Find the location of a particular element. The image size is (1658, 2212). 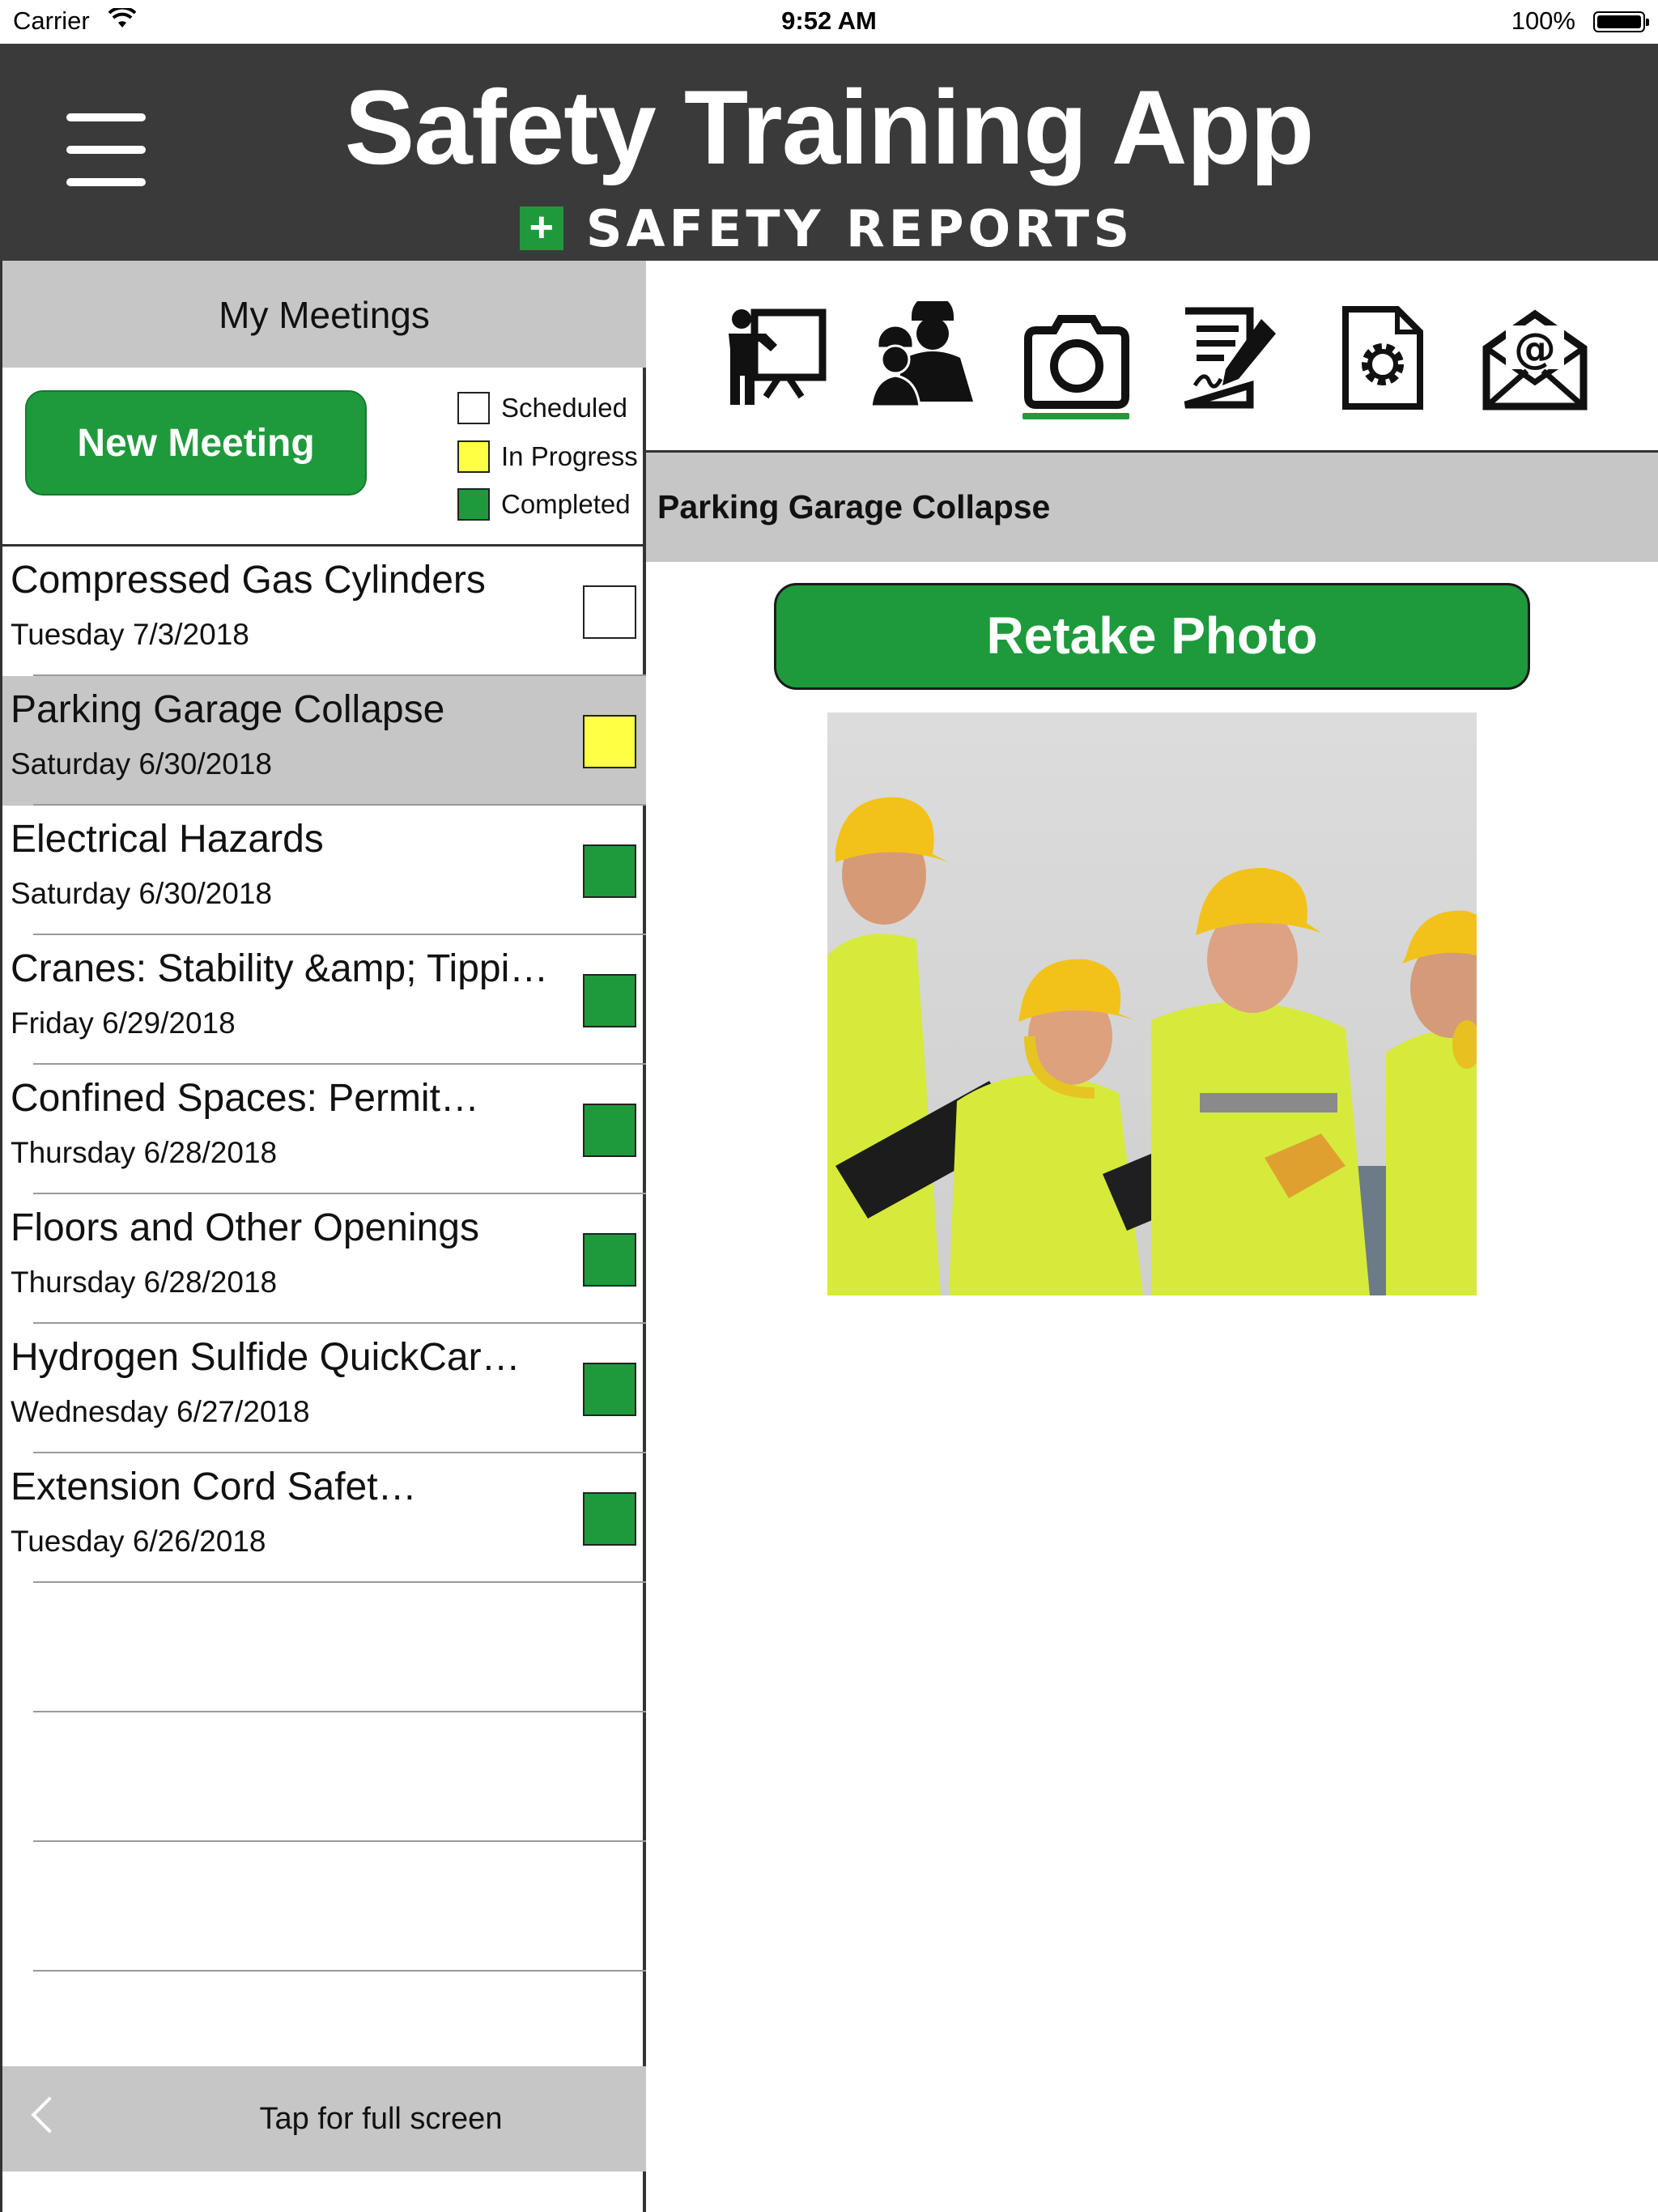

meeting-date: Friday 6/29/2018 is located at coordinates (123, 1023).